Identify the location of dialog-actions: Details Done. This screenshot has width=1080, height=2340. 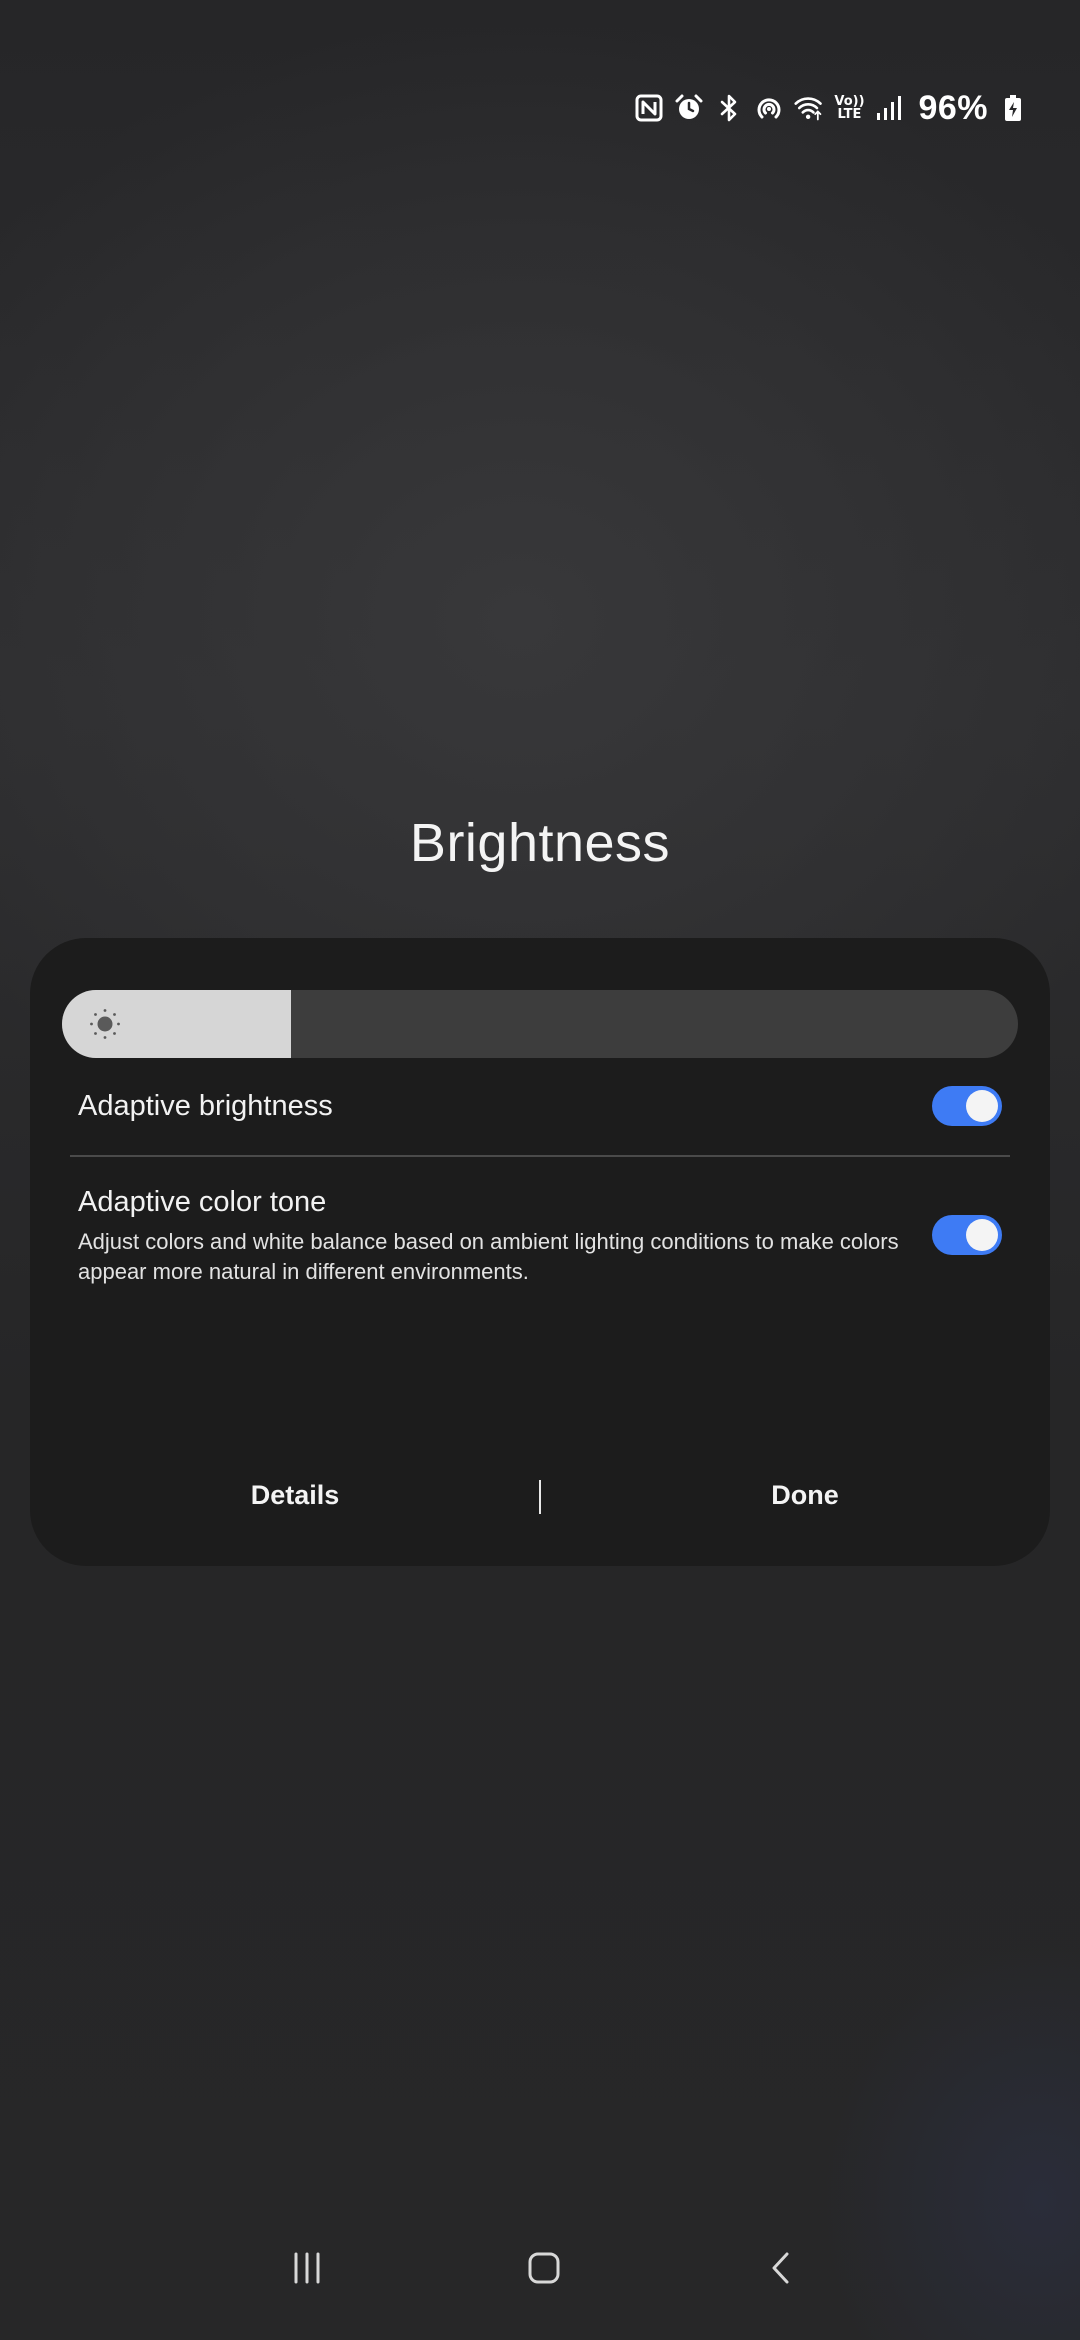
(540, 1498).